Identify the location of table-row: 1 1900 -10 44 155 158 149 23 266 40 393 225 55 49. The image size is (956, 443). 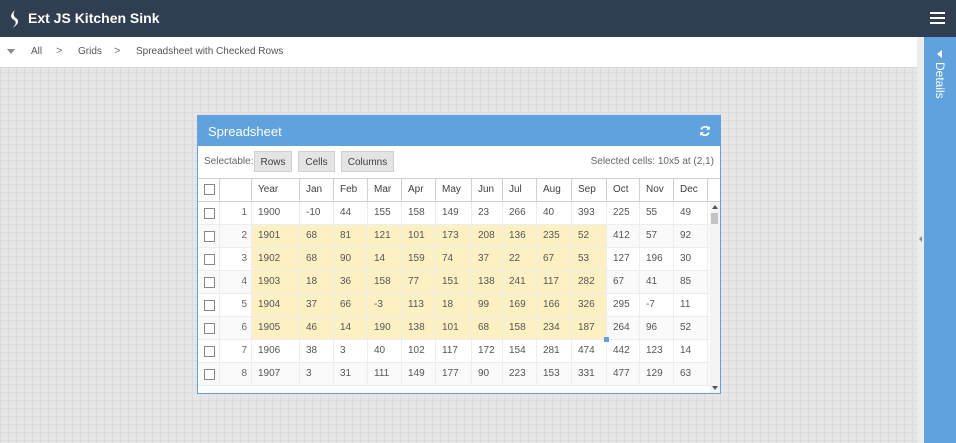
(454, 213).